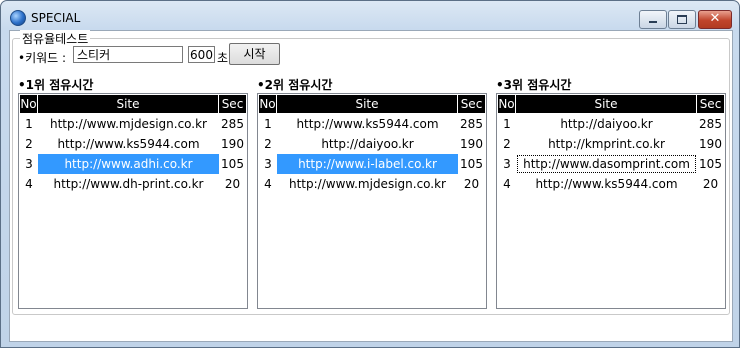 This screenshot has height=348, width=740. I want to click on title-bar: SPECIAL ✕, so click(370, 16).